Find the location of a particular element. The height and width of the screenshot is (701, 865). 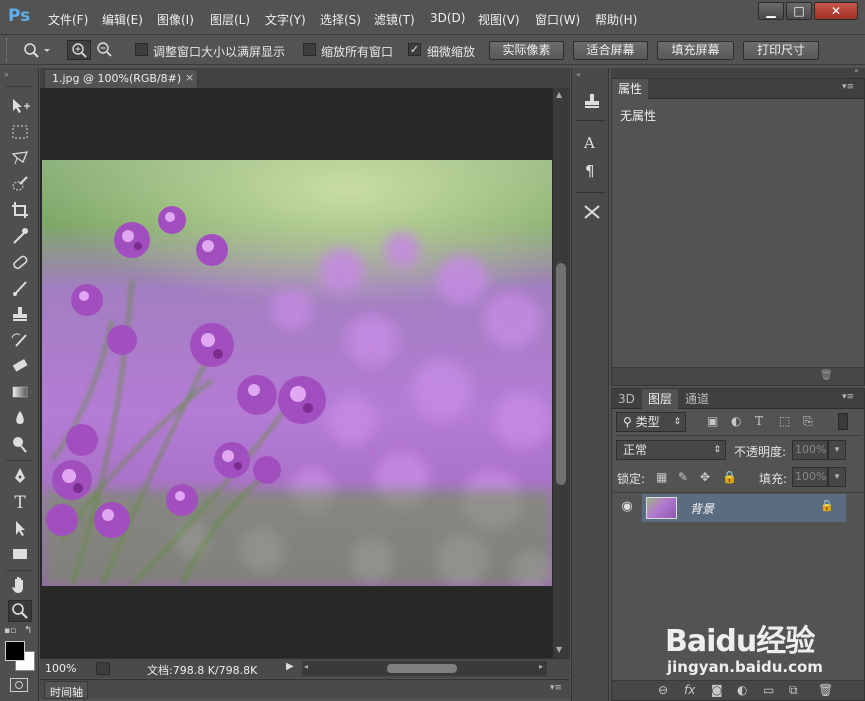

history-brush-tool-icon is located at coordinates (20, 341).